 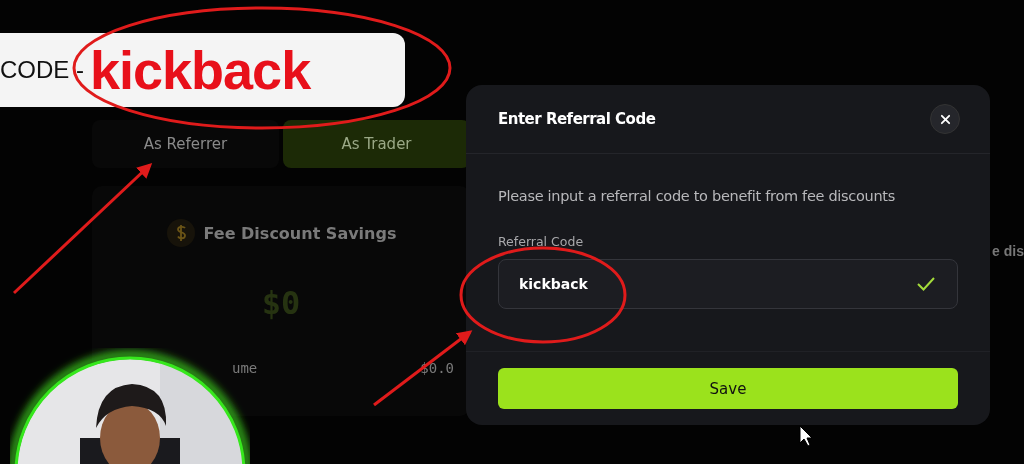 I want to click on save-button: Save, so click(x=728, y=388).